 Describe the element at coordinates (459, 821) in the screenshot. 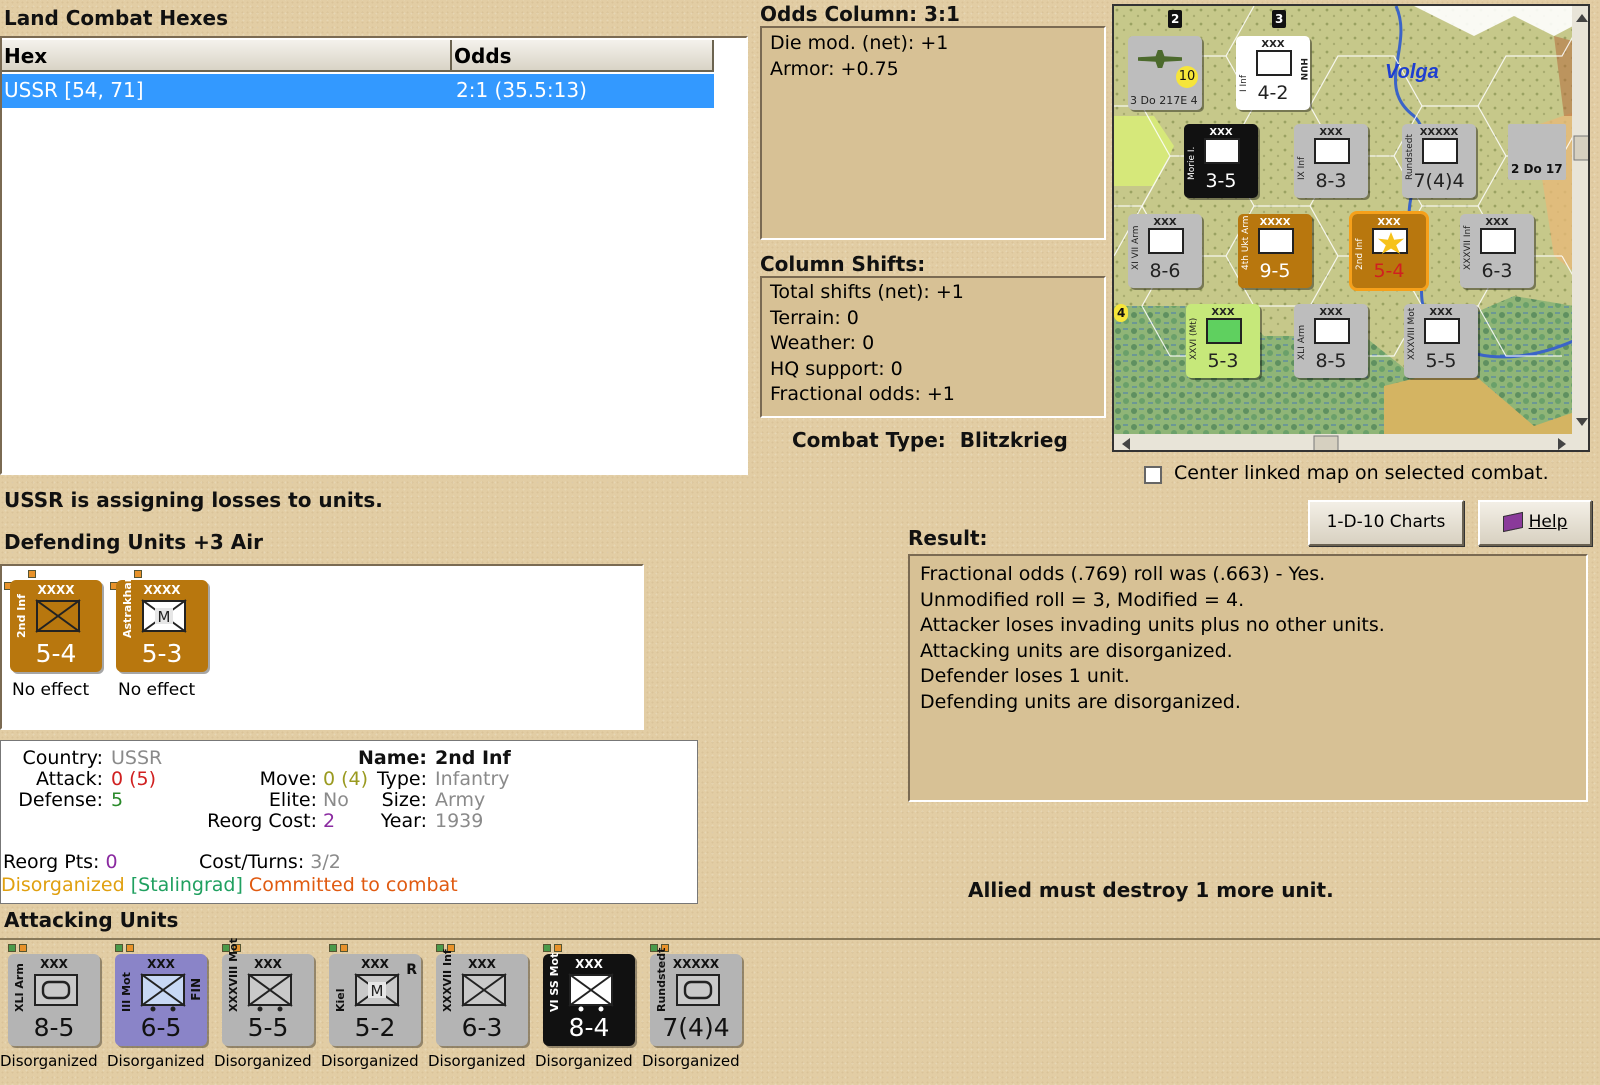

I see `year-value: 1939` at that location.